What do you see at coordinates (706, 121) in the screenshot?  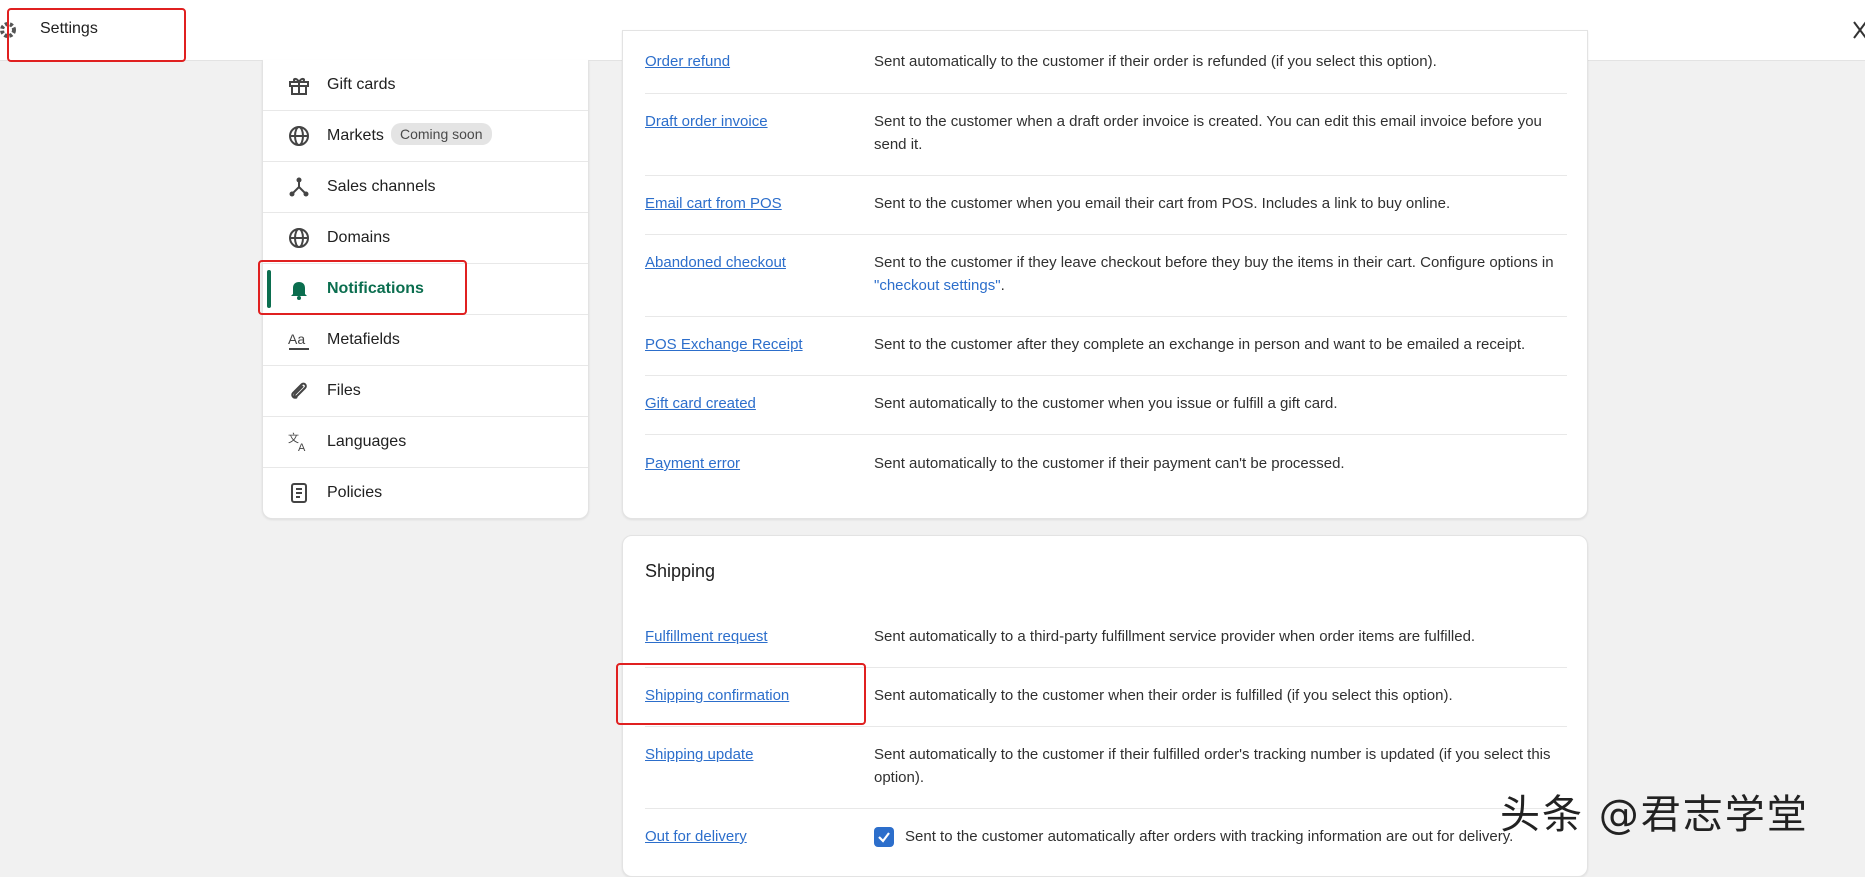 I see `draft-order-invoice-link: Draft order invoice` at bounding box center [706, 121].